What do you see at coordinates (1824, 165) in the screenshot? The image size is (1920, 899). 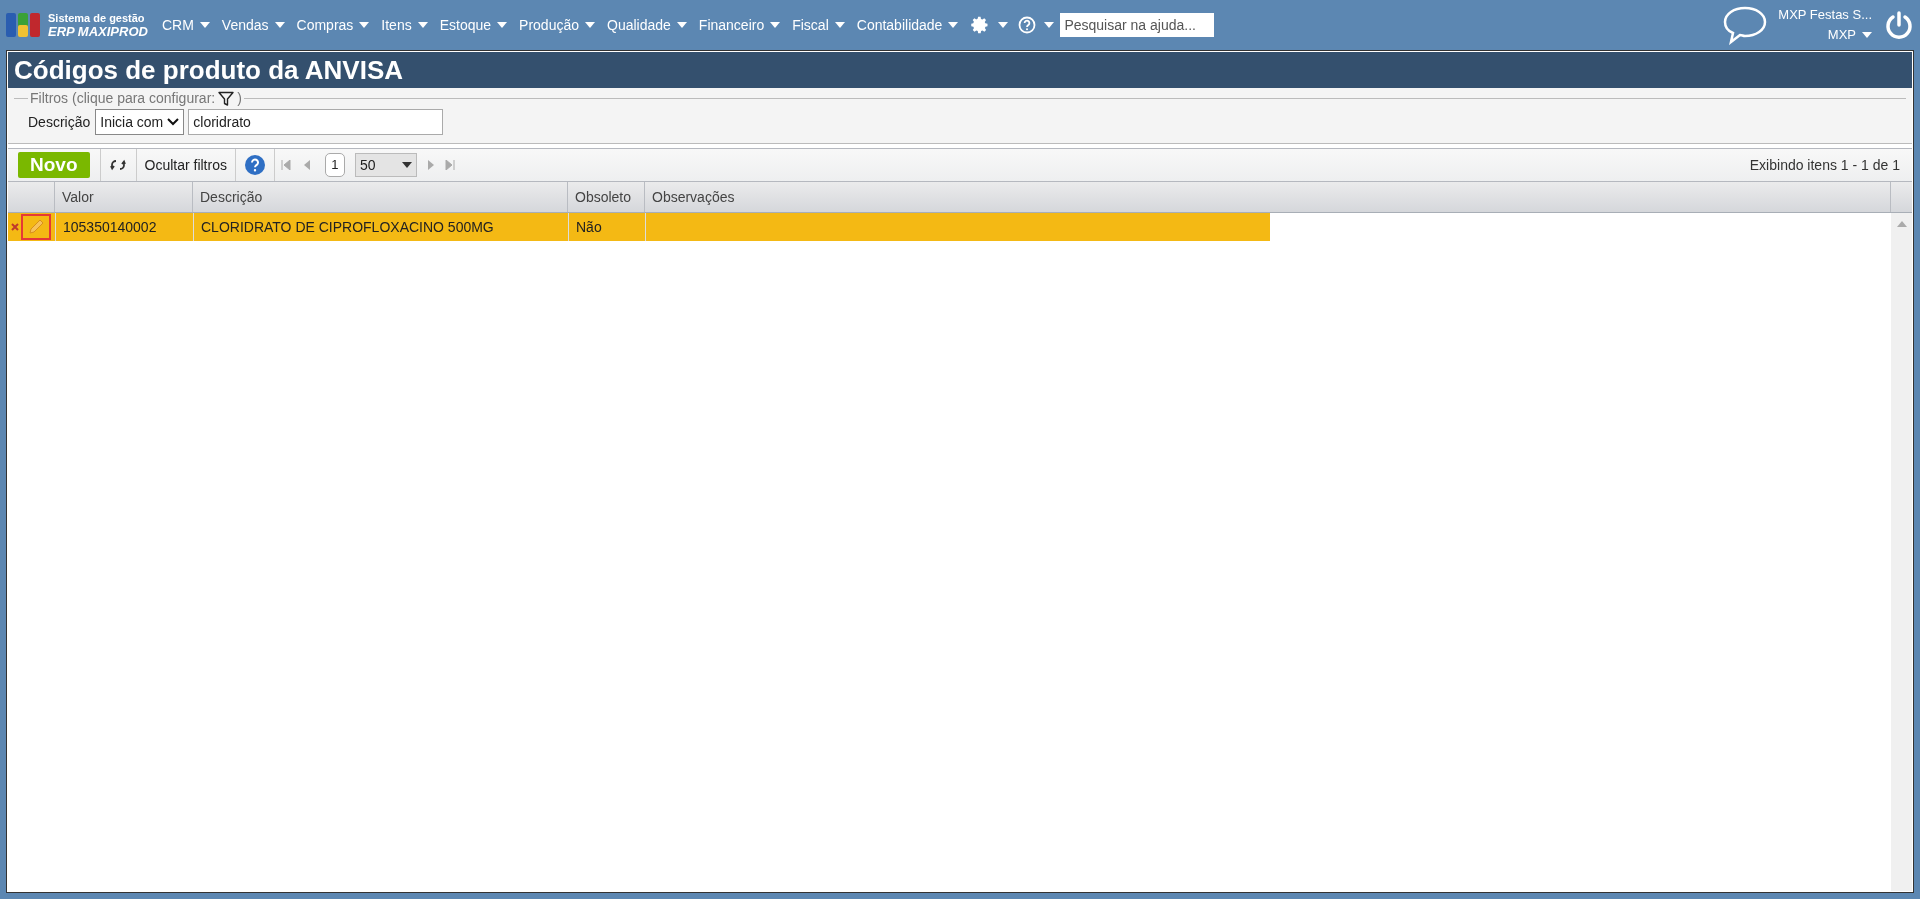 I see `items-summary: Exibindo itens 1 - 1 de 1` at bounding box center [1824, 165].